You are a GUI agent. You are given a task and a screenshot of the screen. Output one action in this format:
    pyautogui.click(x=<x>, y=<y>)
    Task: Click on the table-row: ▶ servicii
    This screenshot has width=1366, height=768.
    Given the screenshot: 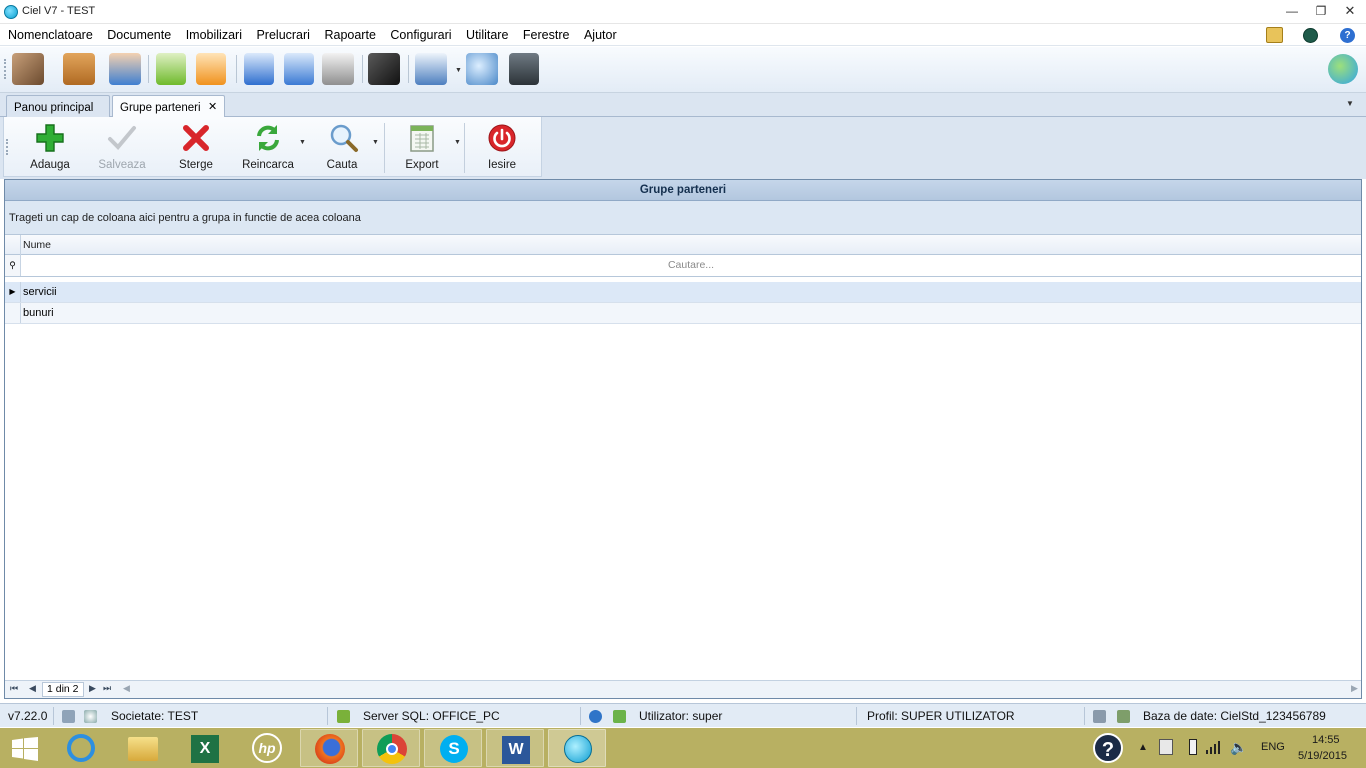 What is the action you would take?
    pyautogui.click(x=683, y=292)
    